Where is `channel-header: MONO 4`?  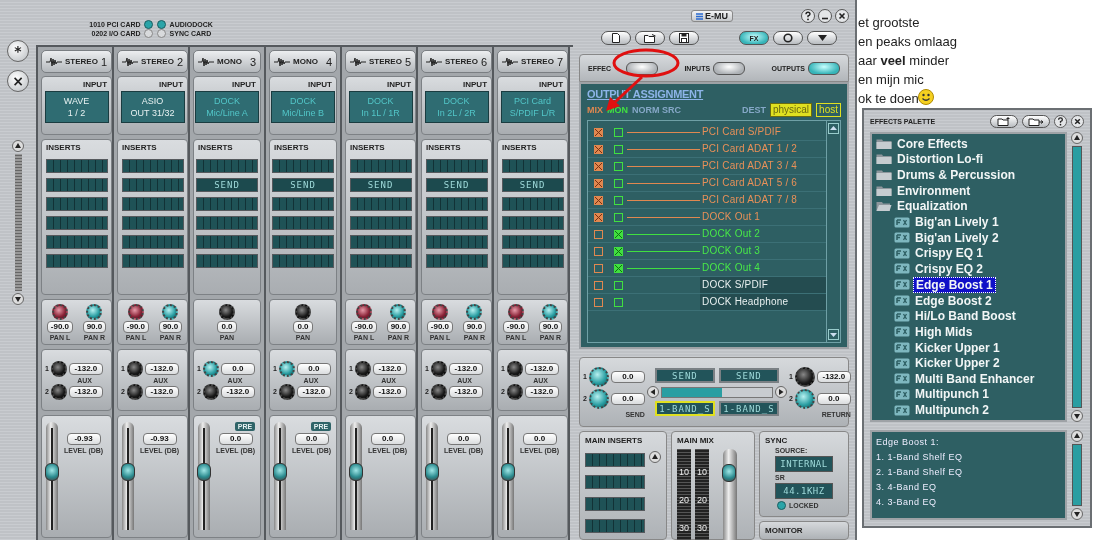
channel-header: MONO 4 is located at coordinates (303, 61).